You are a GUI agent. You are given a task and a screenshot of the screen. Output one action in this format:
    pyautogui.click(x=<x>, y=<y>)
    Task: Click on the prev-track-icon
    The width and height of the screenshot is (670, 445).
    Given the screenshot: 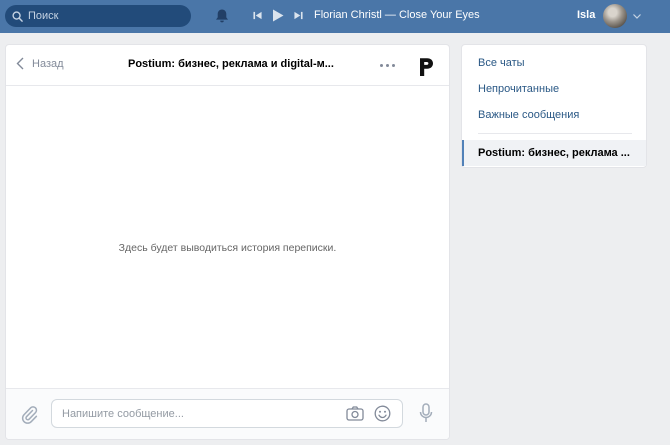 What is the action you would take?
    pyautogui.click(x=257, y=15)
    